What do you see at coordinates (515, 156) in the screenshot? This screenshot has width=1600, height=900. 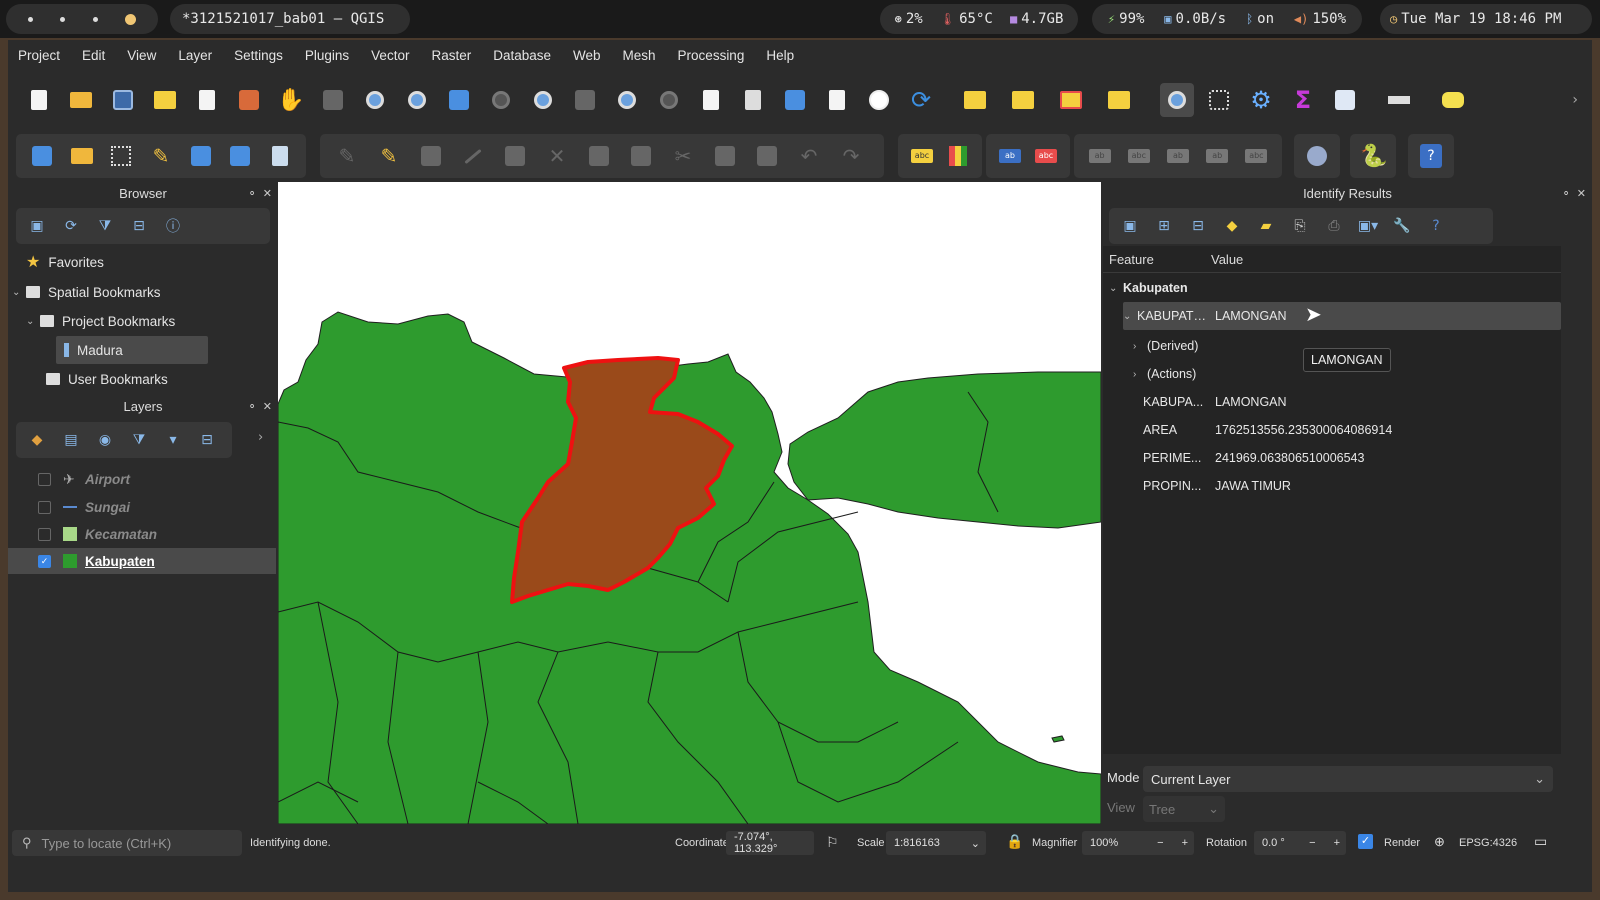 I see `add-polygon-button` at bounding box center [515, 156].